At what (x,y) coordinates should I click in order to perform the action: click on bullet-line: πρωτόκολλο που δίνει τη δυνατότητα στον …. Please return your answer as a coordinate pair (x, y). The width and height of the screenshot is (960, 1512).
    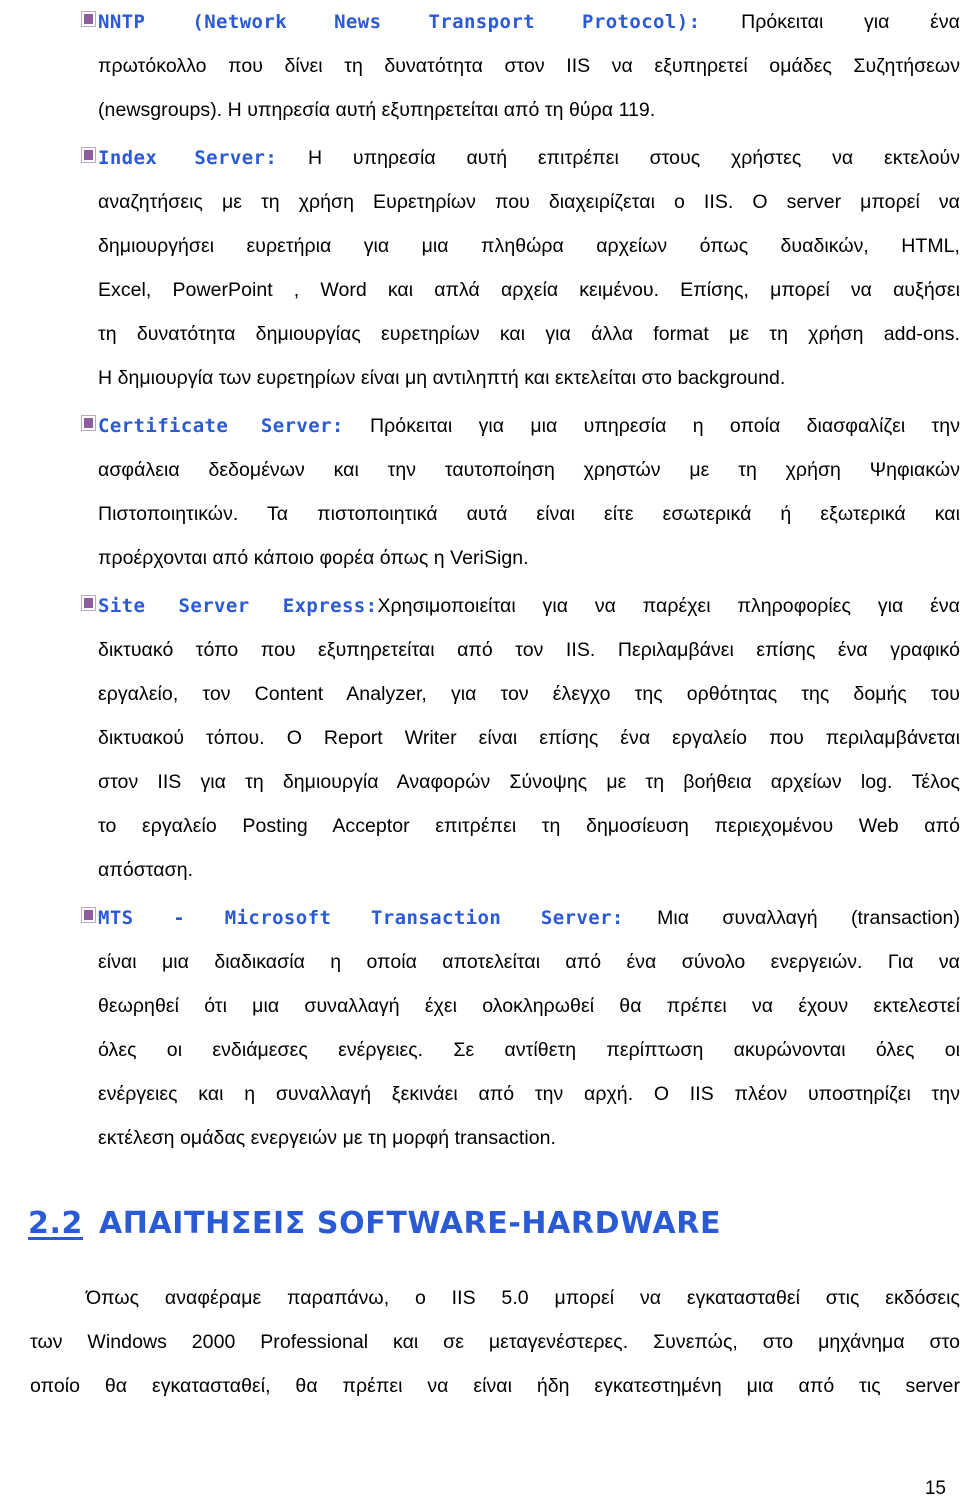
    Looking at the image, I should click on (529, 66).